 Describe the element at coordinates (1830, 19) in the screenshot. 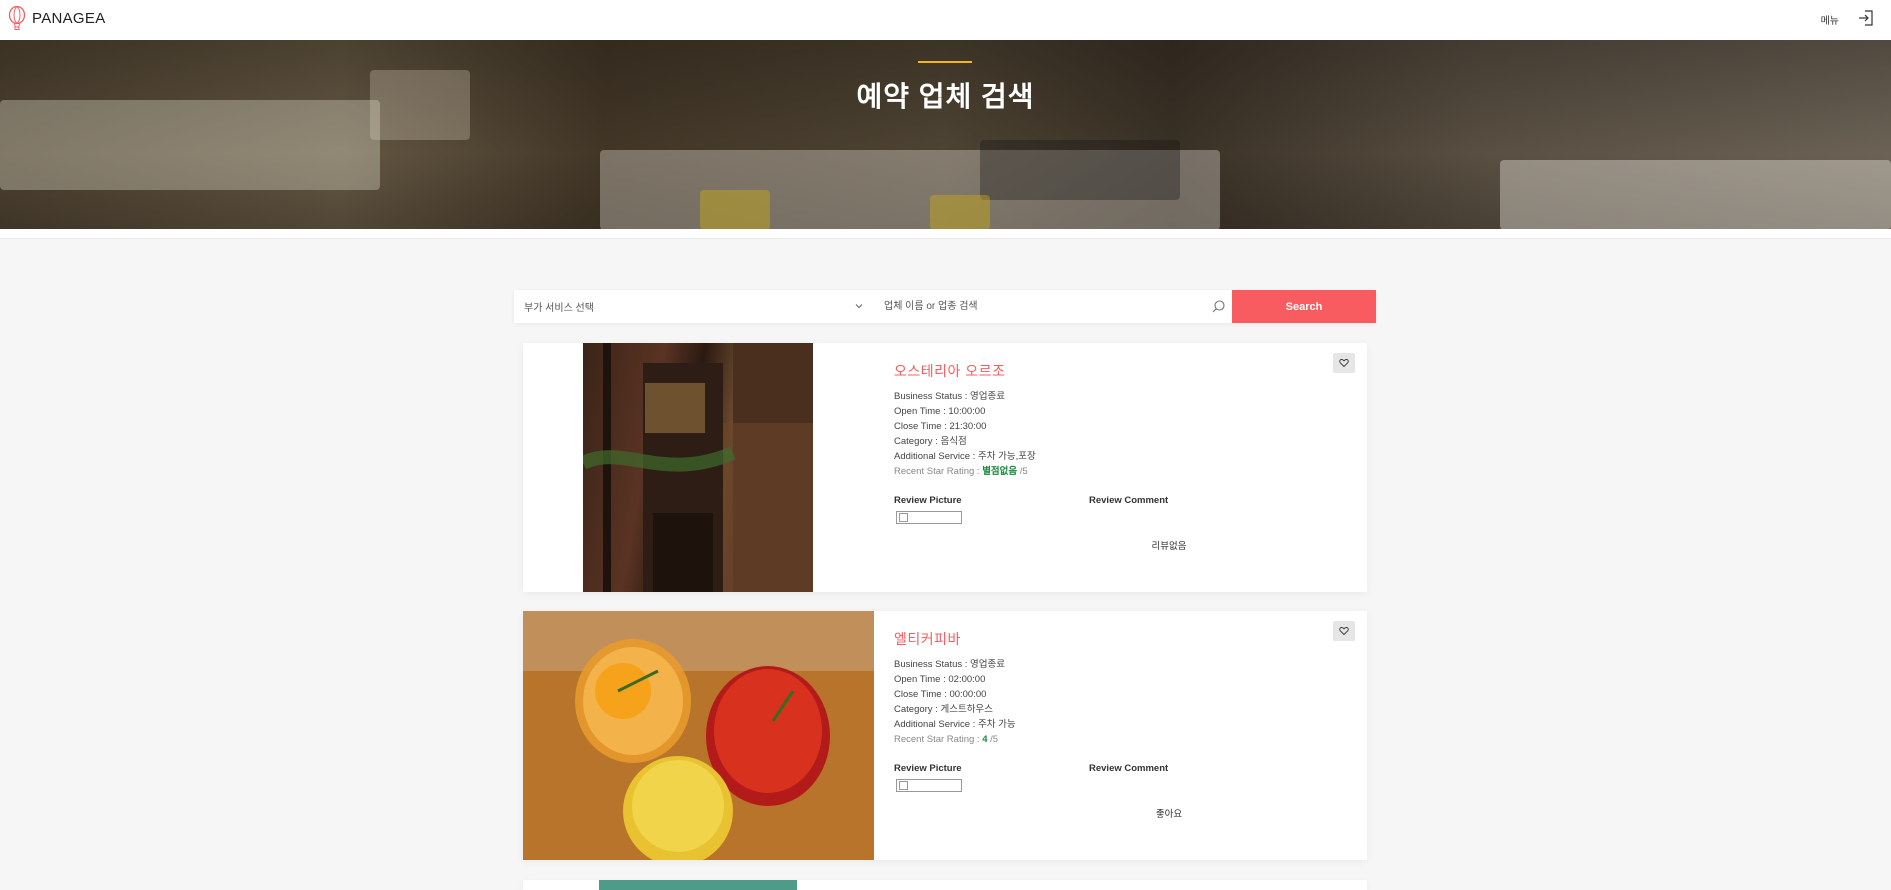

I see `menu-button: 메뉴` at that location.